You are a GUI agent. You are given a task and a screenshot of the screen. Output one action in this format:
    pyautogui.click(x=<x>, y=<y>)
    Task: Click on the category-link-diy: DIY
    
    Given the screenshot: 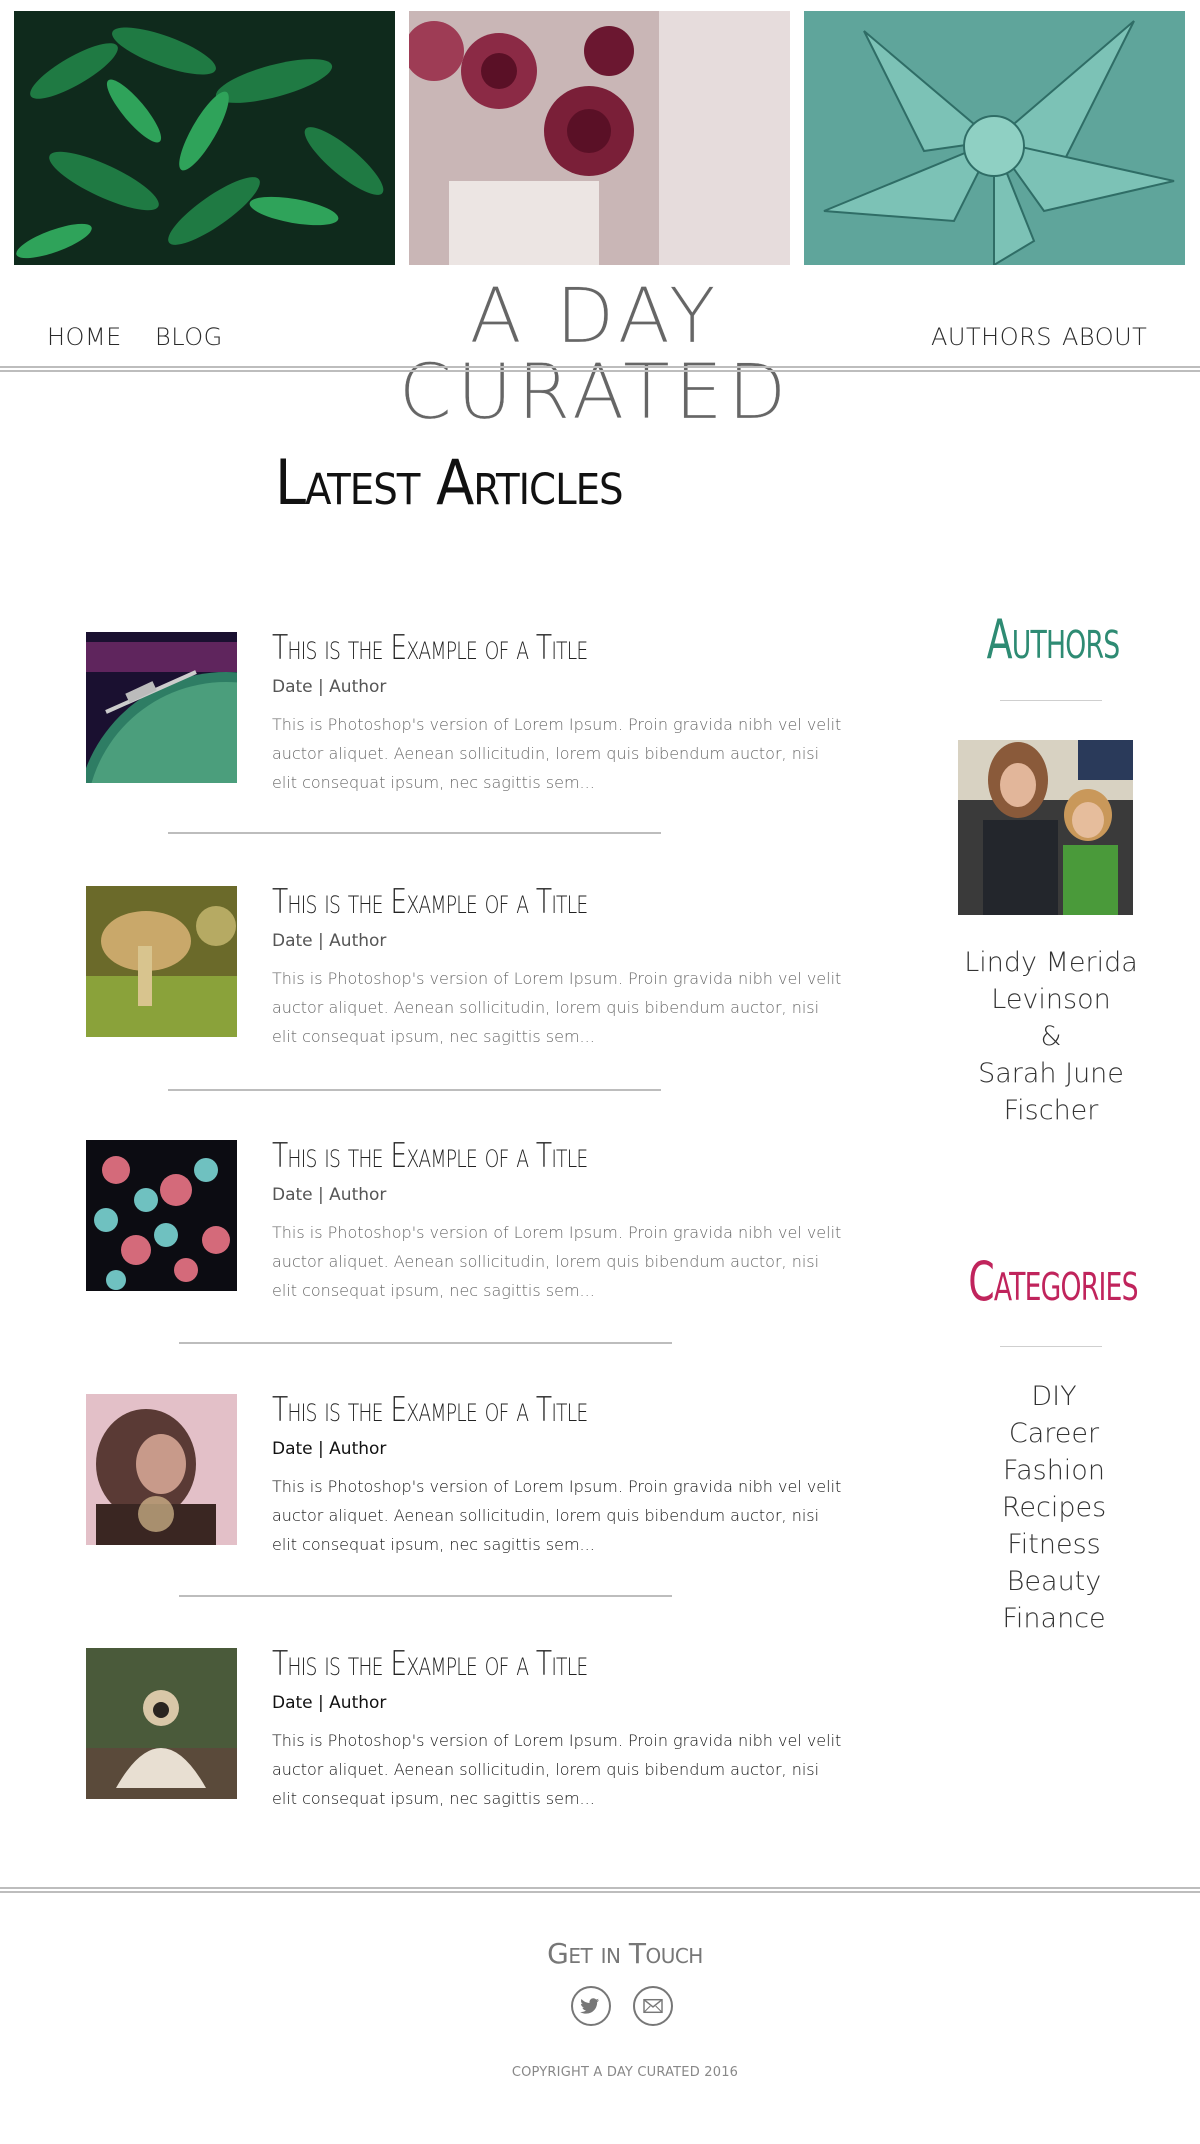 What is the action you would take?
    pyautogui.click(x=1051, y=1396)
    